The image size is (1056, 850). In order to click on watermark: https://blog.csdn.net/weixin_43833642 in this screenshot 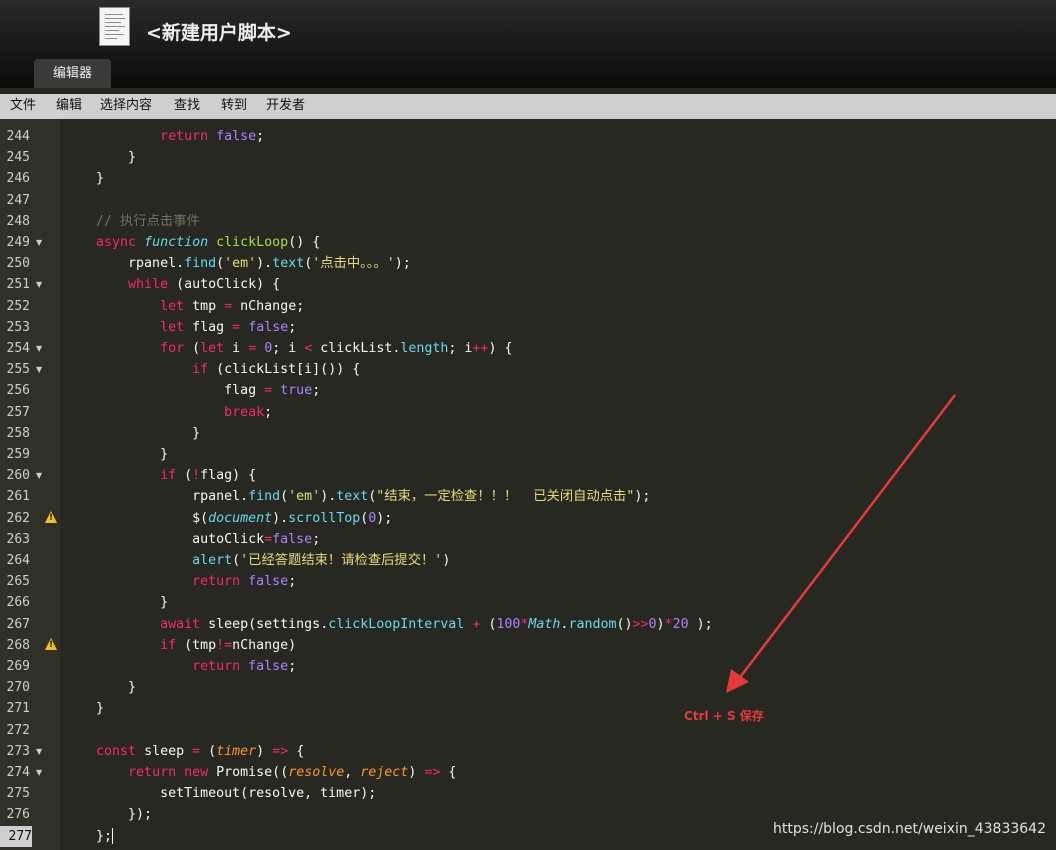, I will do `click(909, 829)`.